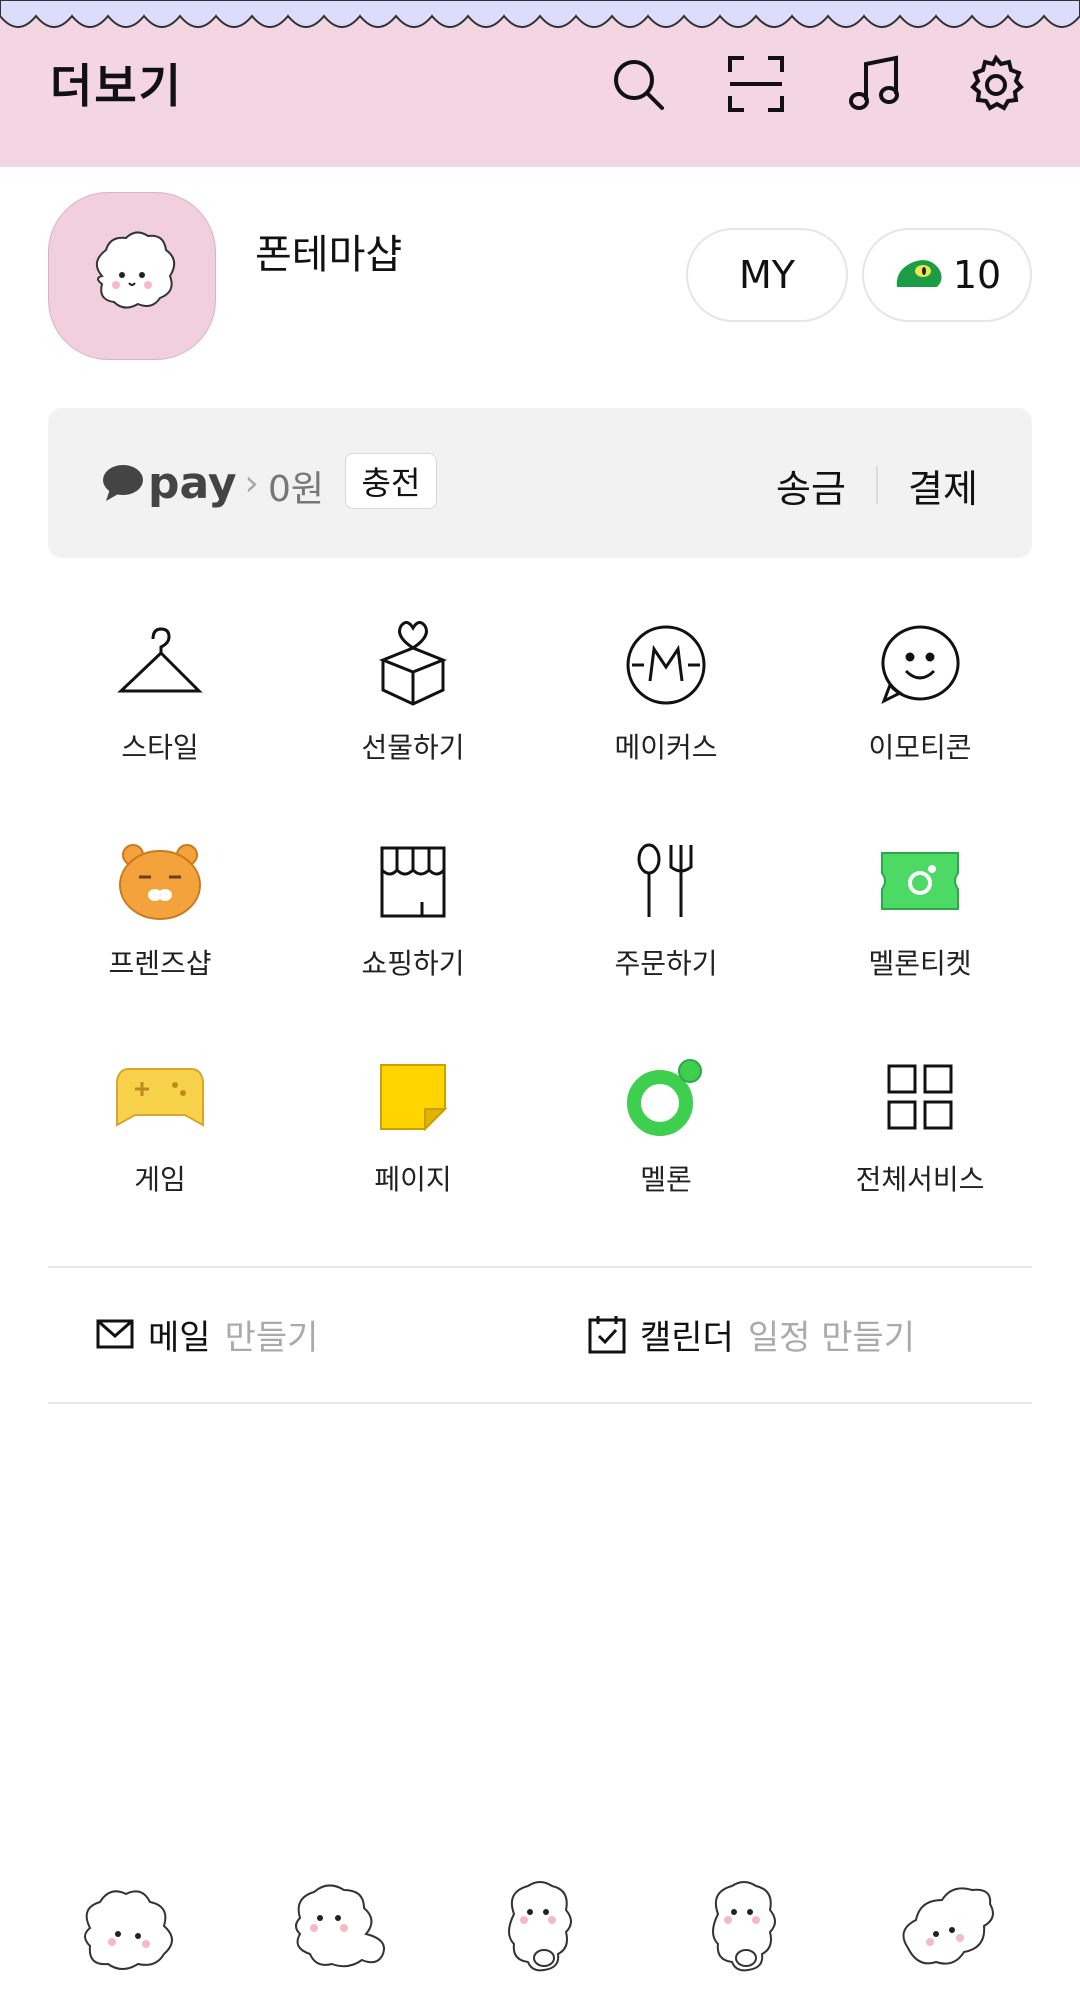 The image size is (1080, 2004). Describe the element at coordinates (638, 84) in the screenshot. I see `search-icon` at that location.